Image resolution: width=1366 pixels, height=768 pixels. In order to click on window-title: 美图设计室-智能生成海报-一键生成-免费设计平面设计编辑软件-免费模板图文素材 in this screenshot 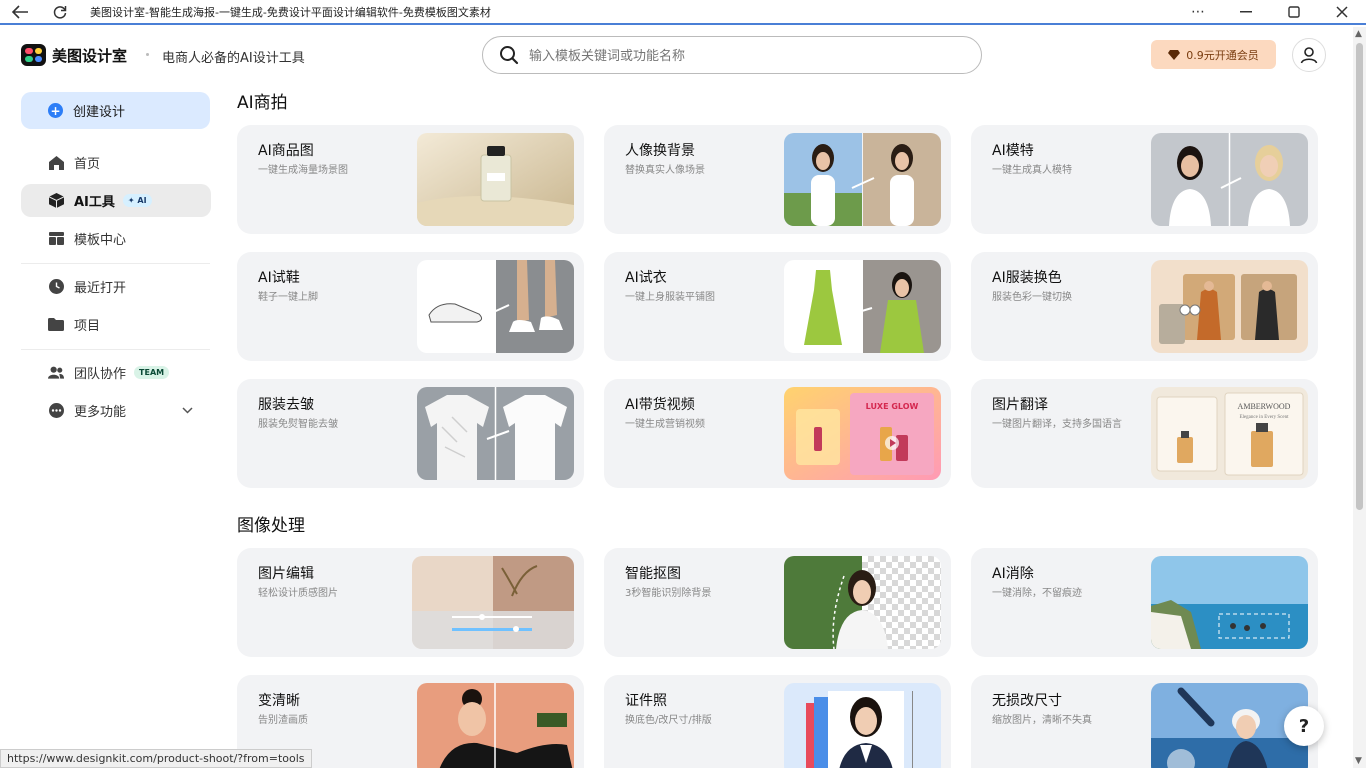, I will do `click(290, 12)`.